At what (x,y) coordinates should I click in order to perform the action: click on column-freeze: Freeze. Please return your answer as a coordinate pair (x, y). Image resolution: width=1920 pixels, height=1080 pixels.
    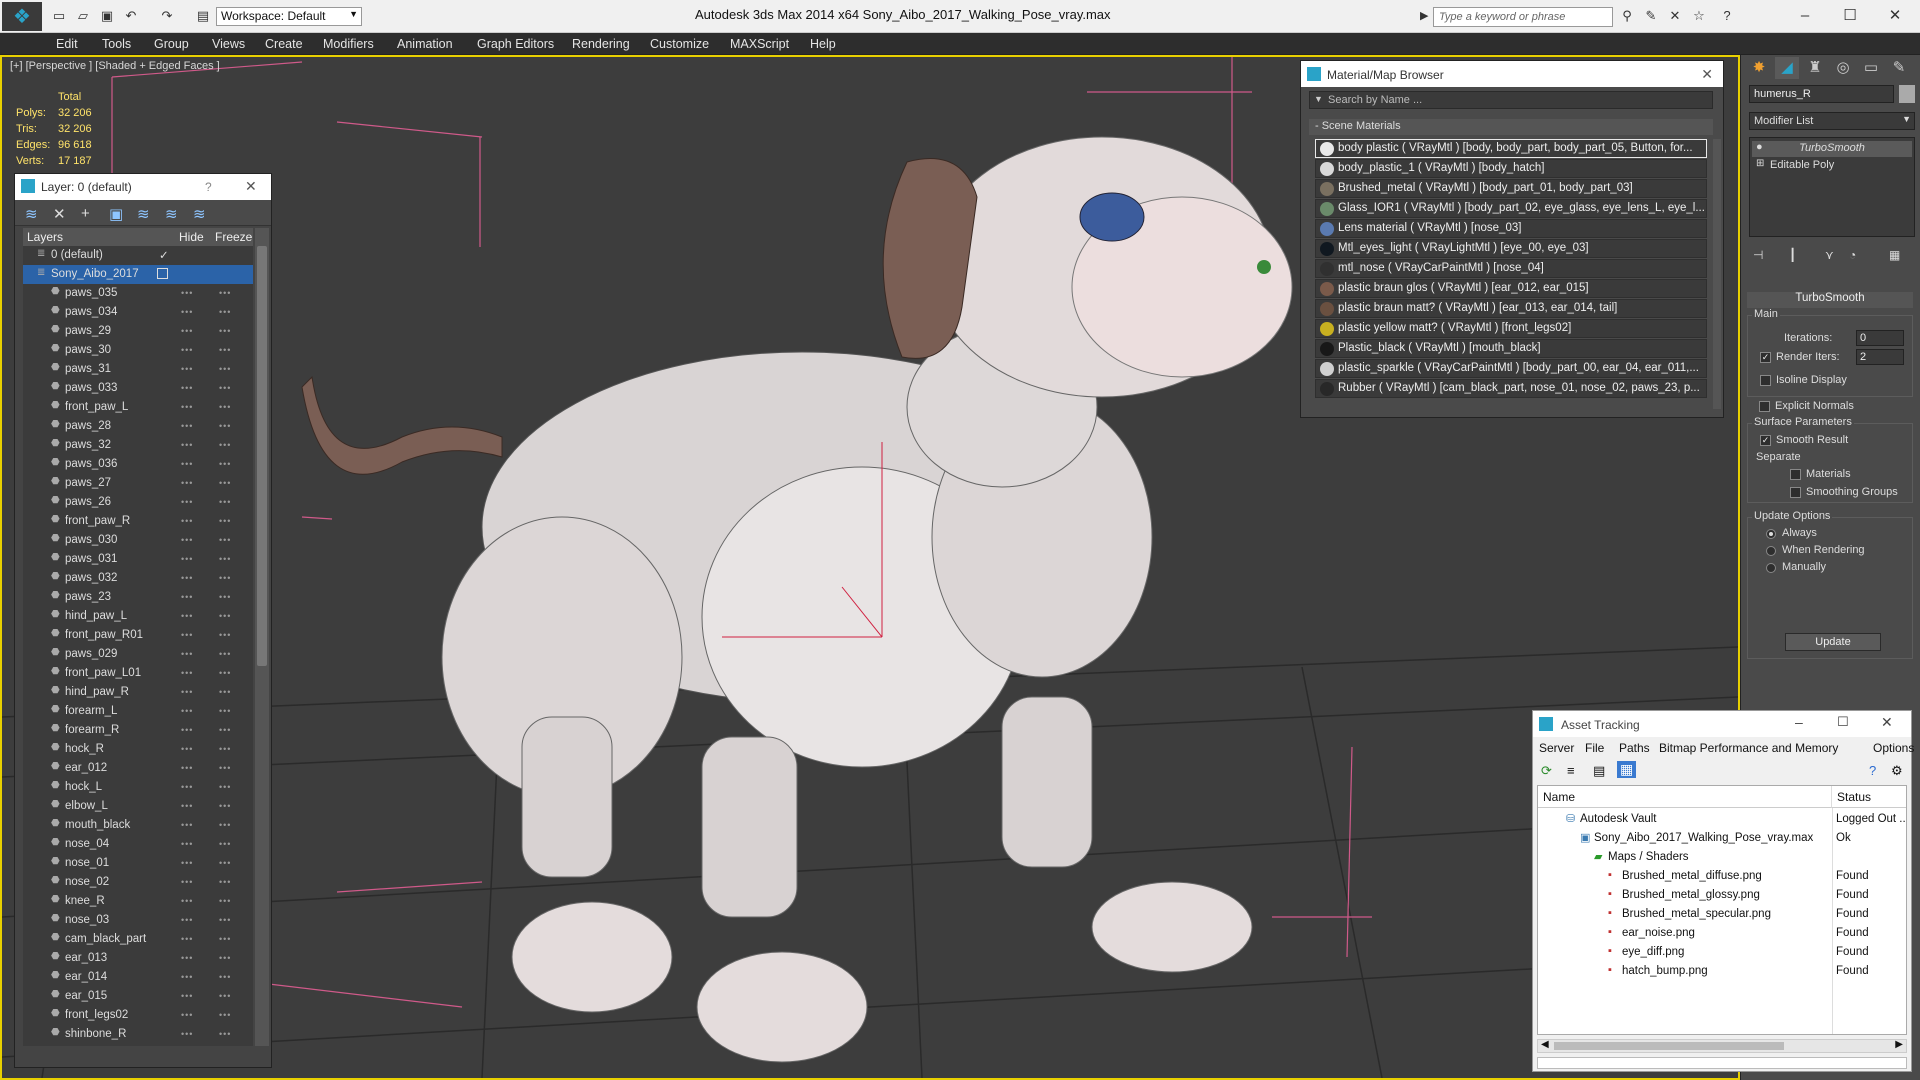
    Looking at the image, I should click on (233, 237).